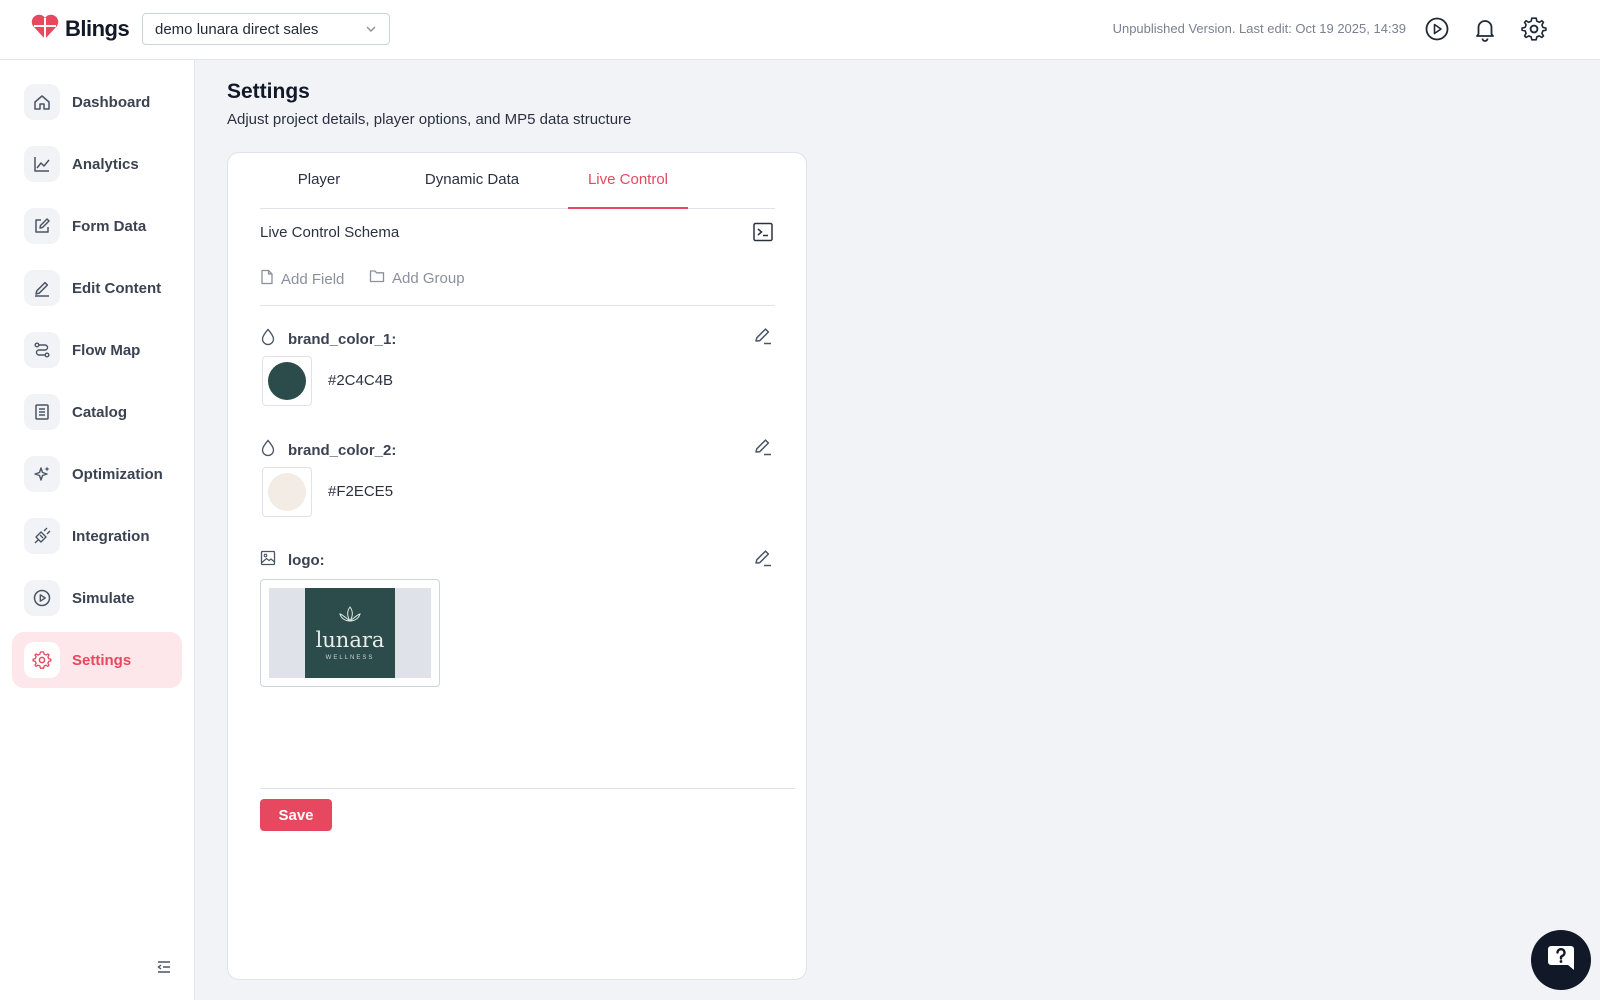 This screenshot has width=1600, height=1000. I want to click on logo-preview: lunara WELLNESS, so click(350, 633).